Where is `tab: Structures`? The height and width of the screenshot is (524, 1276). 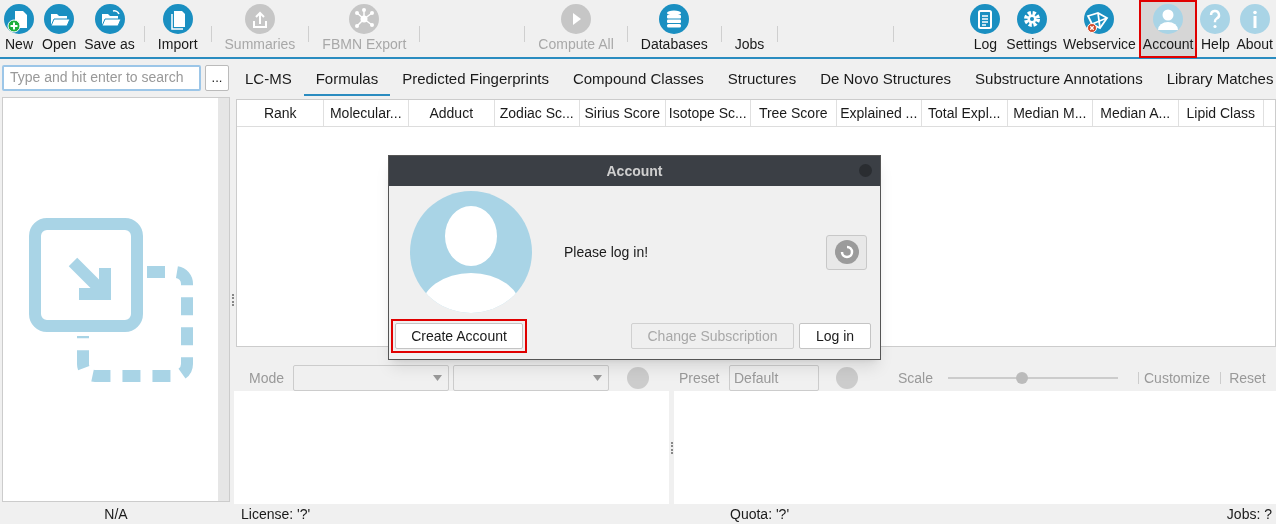
tab: Structures is located at coordinates (762, 80).